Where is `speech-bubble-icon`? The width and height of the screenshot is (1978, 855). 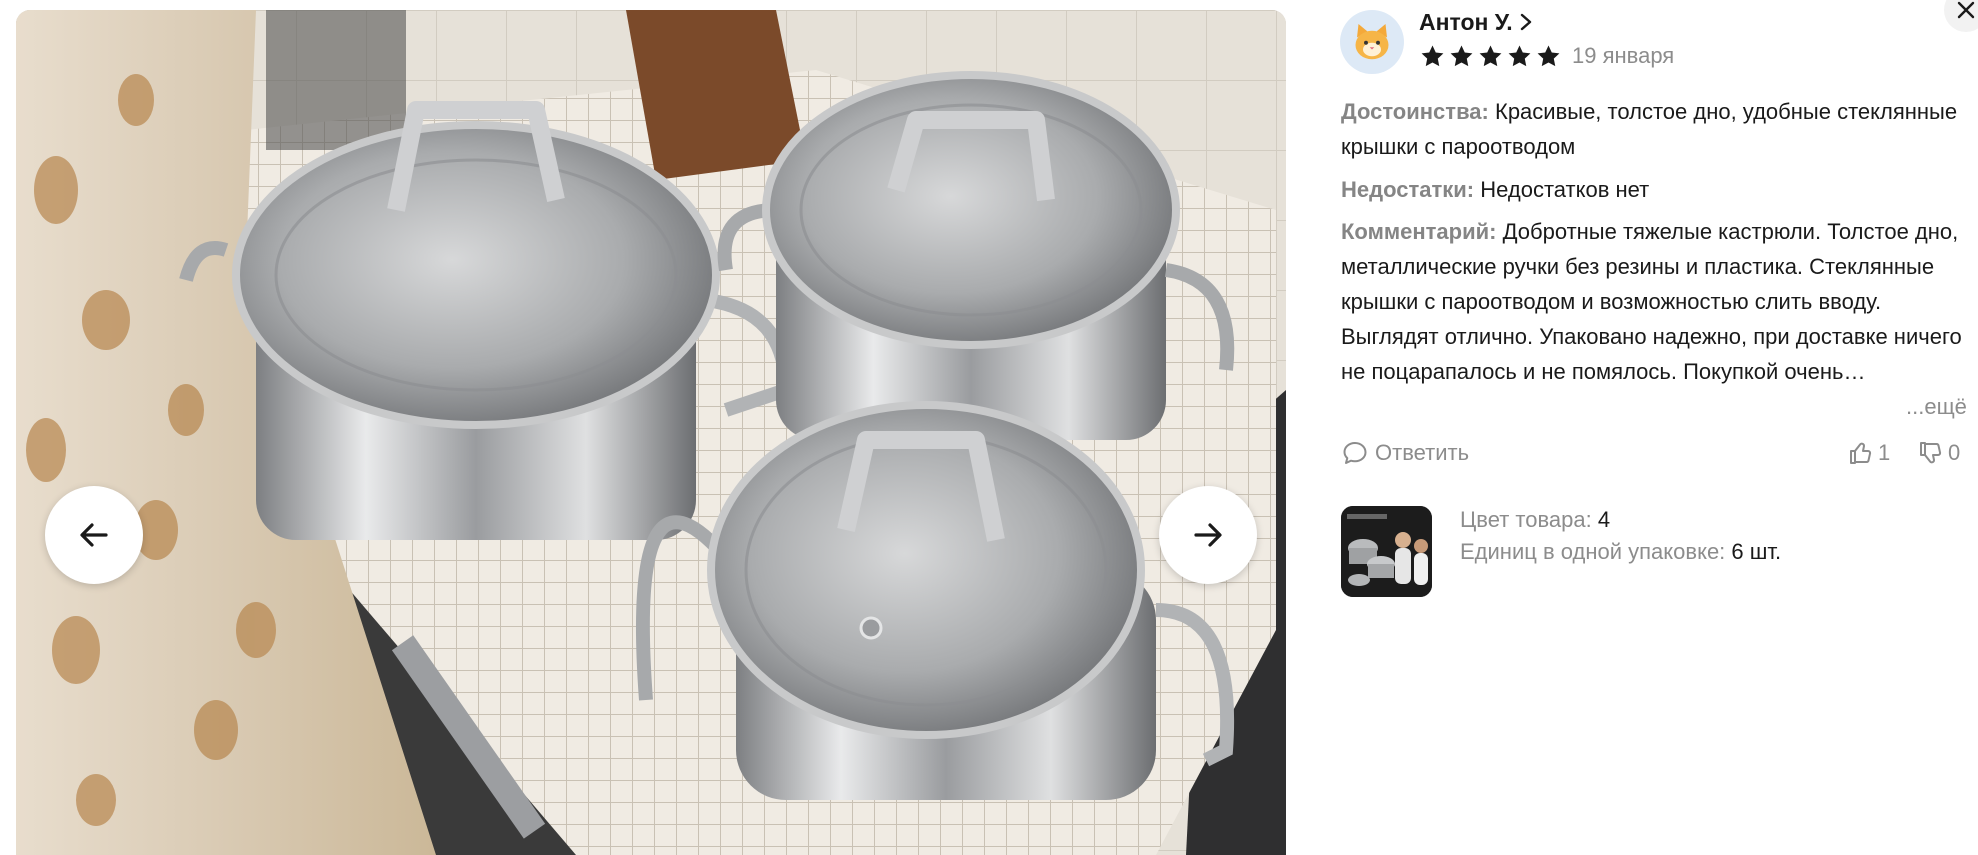 speech-bubble-icon is located at coordinates (1355, 453).